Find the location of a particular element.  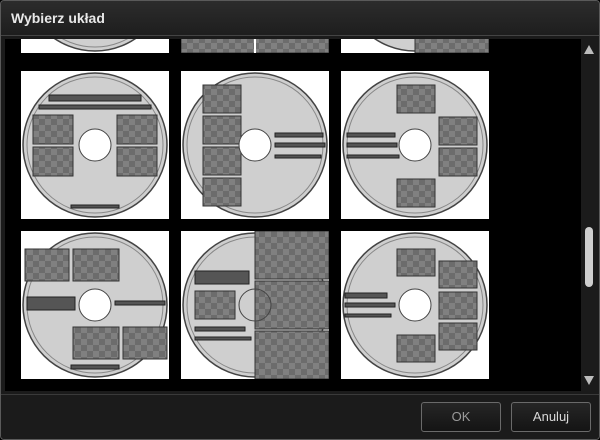

scroll-down-arrow-icon is located at coordinates (589, 380).